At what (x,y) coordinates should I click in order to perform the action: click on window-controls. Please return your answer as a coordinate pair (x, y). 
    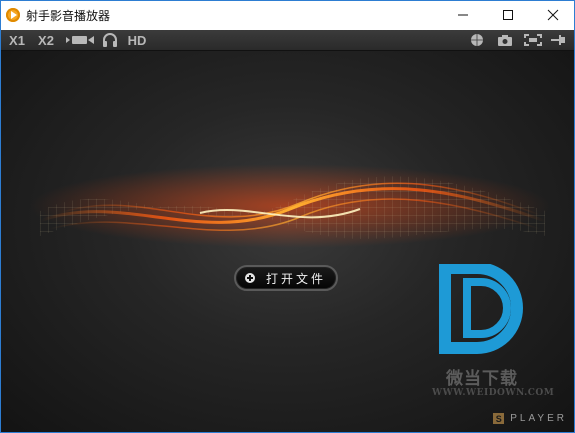
    Looking at the image, I should click on (507, 15).